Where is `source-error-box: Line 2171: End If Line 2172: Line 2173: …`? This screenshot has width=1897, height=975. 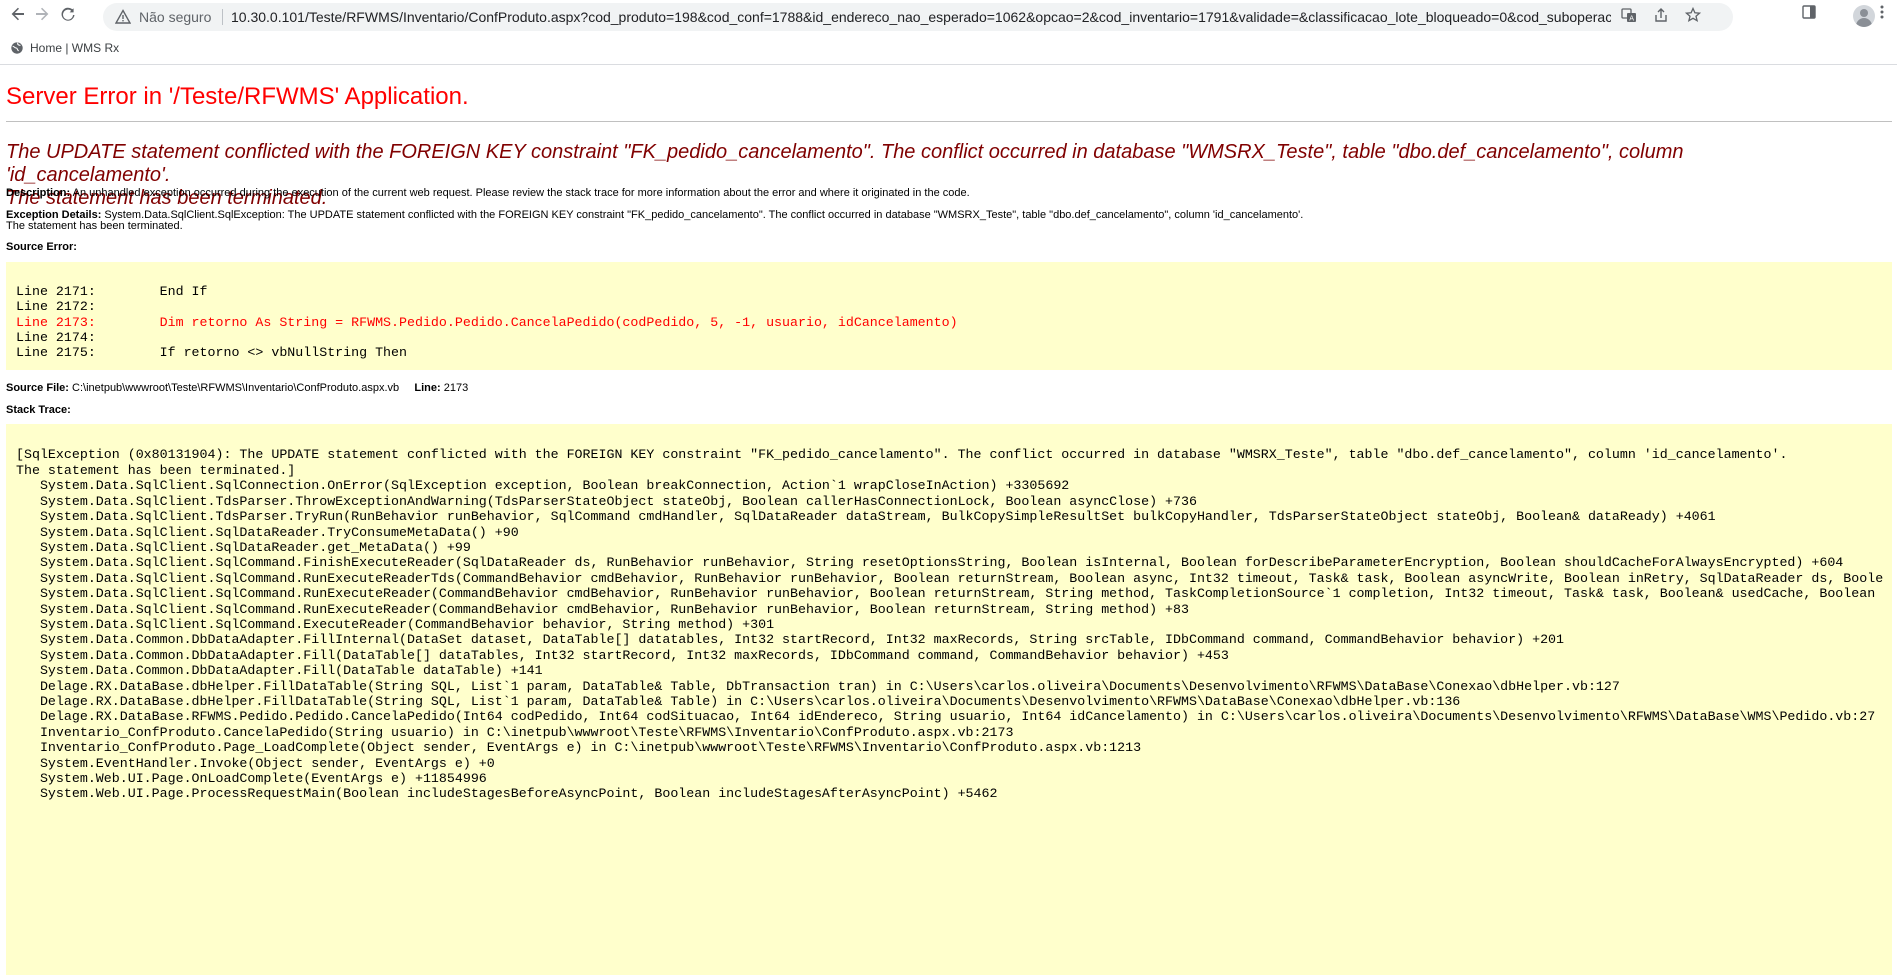
source-error-box: Line 2171: End If Line 2172: Line 2173: … is located at coordinates (949, 316).